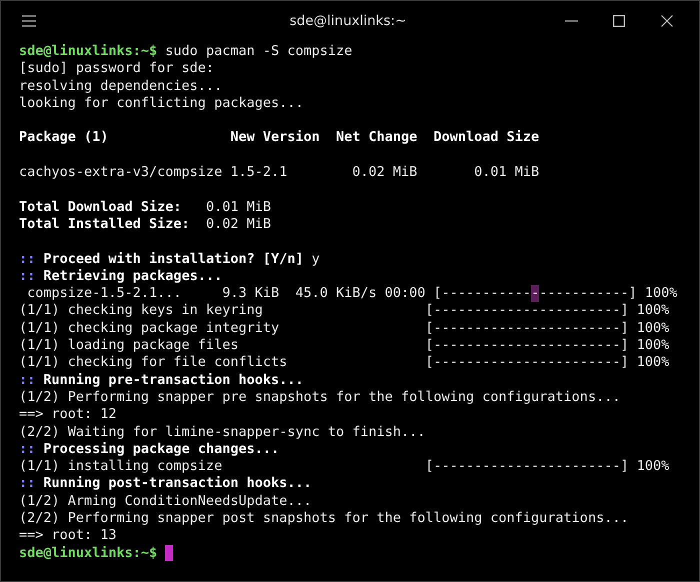 This screenshot has height=582, width=700. Describe the element at coordinates (483, 293) in the screenshot. I see `progress-text: [-----------` at that location.